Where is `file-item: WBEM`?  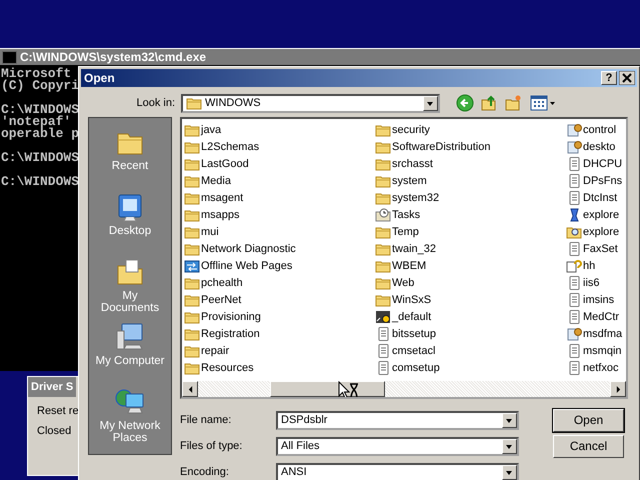
file-item: WBEM is located at coordinates (470, 265).